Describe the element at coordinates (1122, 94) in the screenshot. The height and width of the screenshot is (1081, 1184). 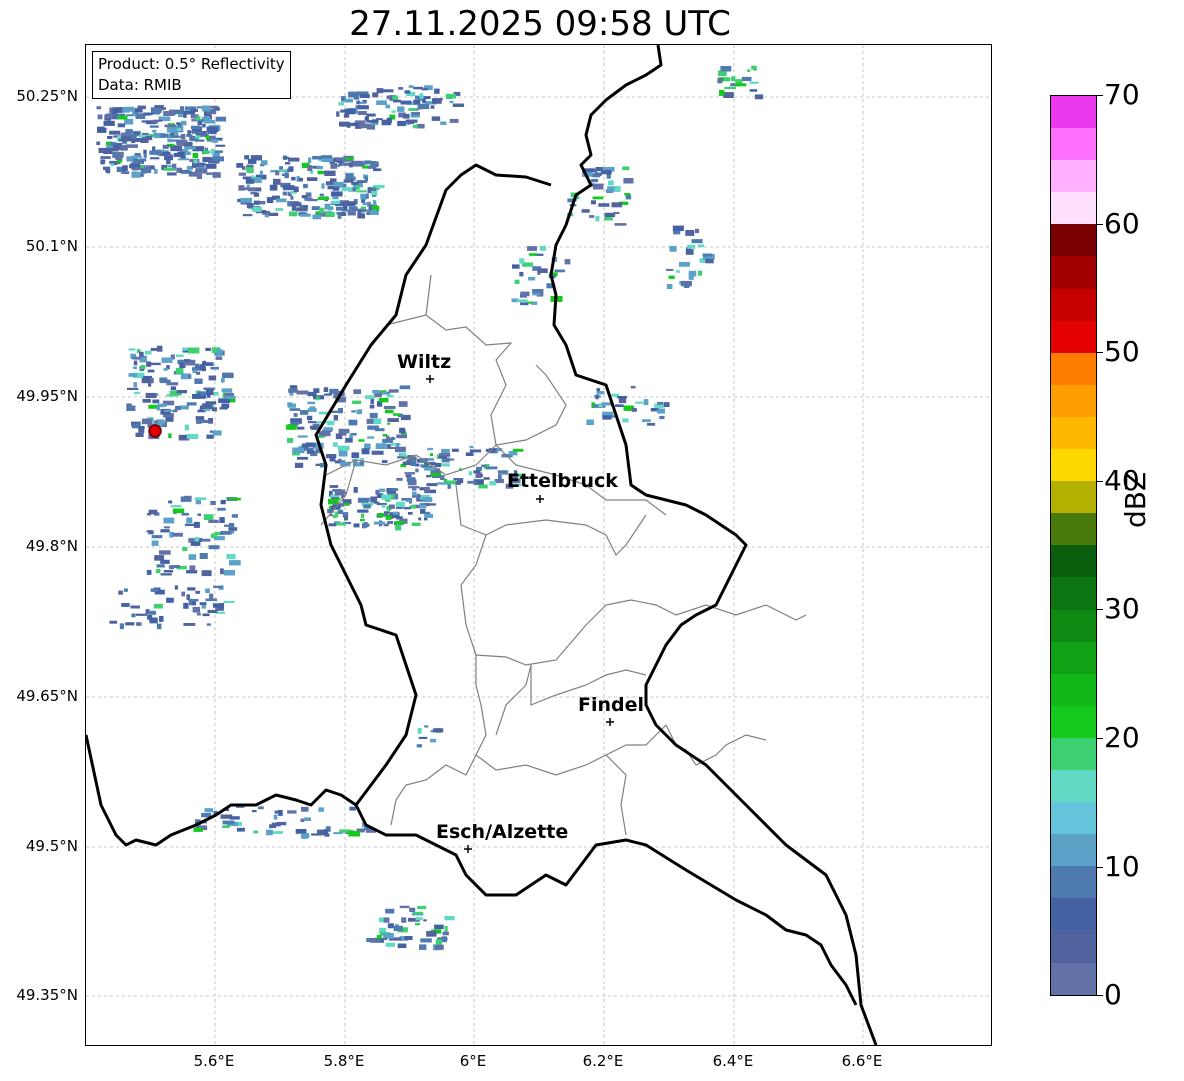
I see `colorbar-tick-label: 70` at that location.